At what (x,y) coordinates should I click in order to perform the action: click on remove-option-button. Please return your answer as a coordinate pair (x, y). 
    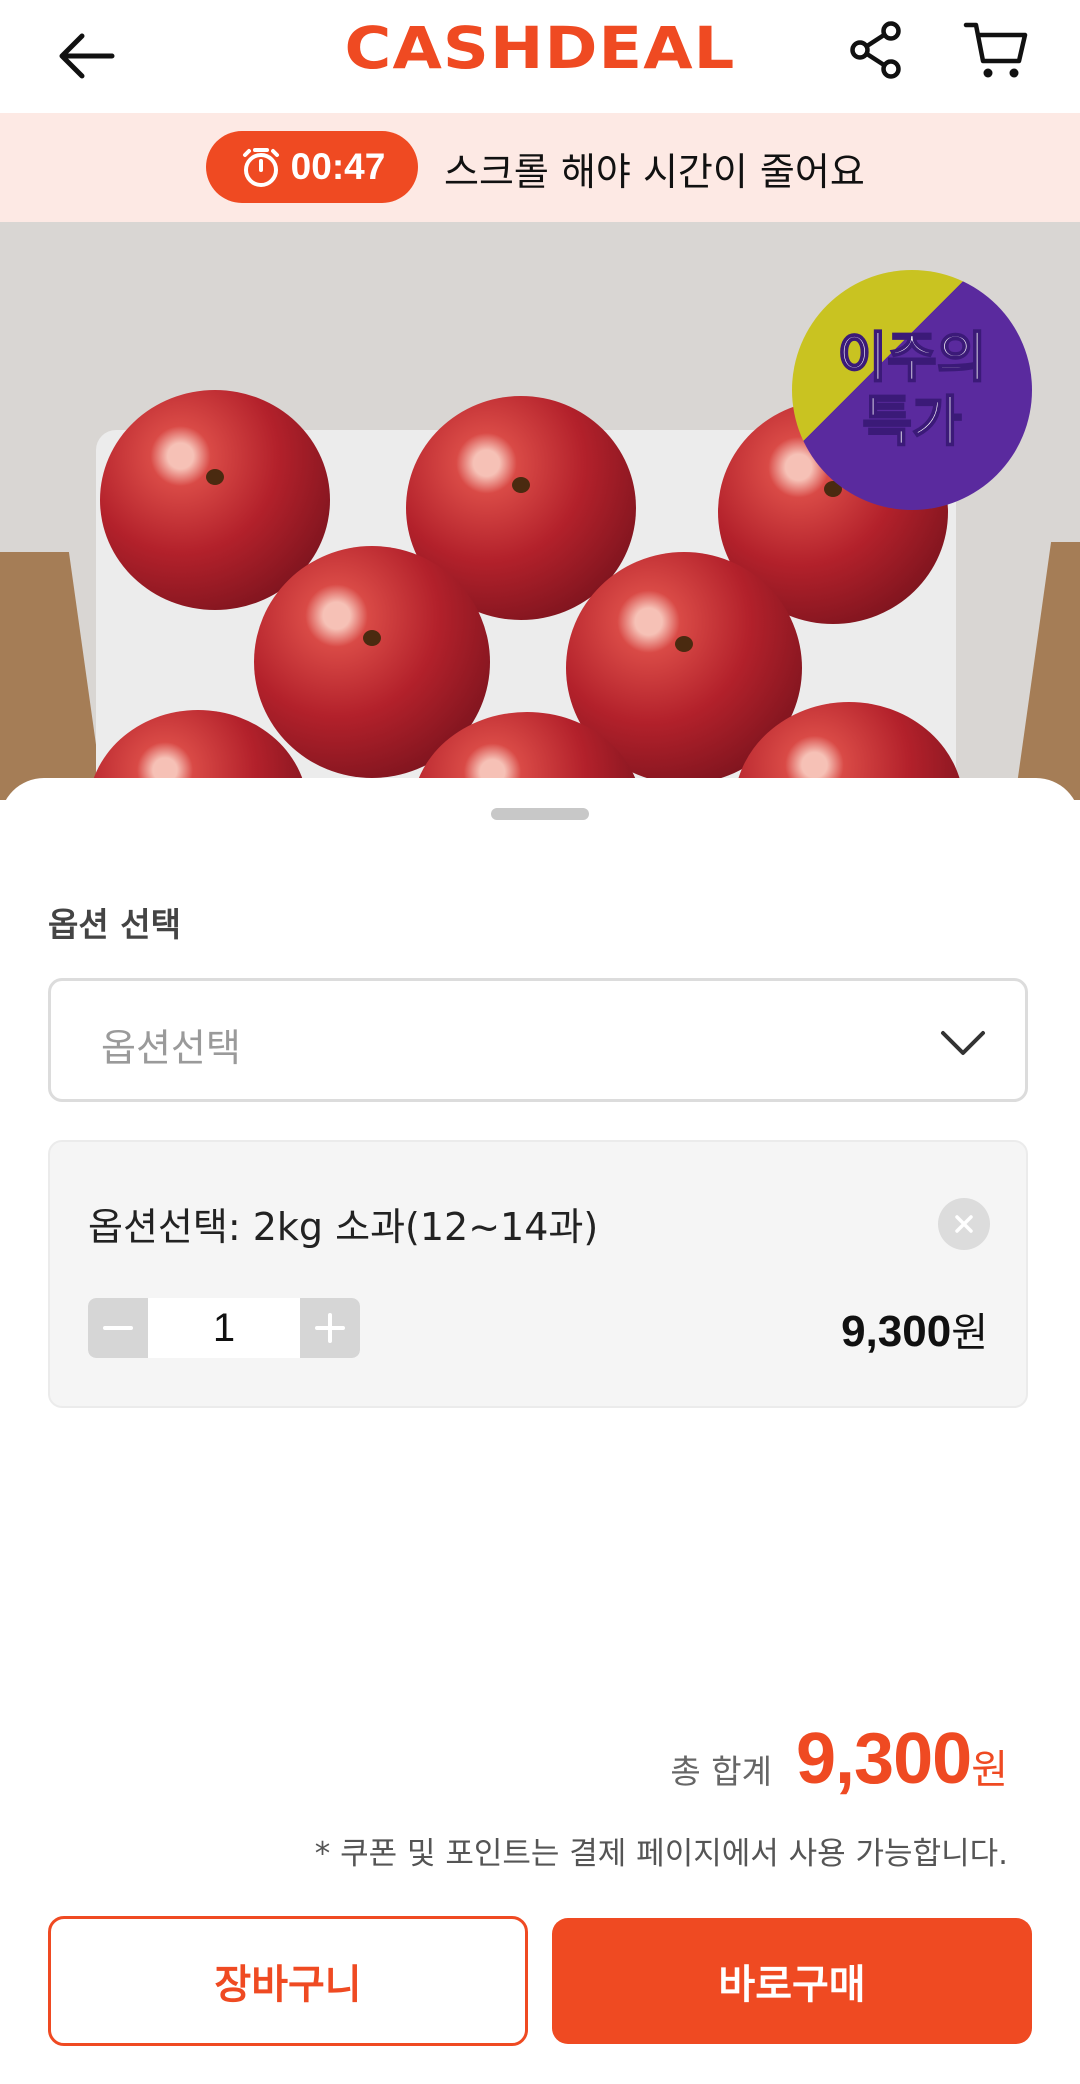
    Looking at the image, I should click on (964, 1224).